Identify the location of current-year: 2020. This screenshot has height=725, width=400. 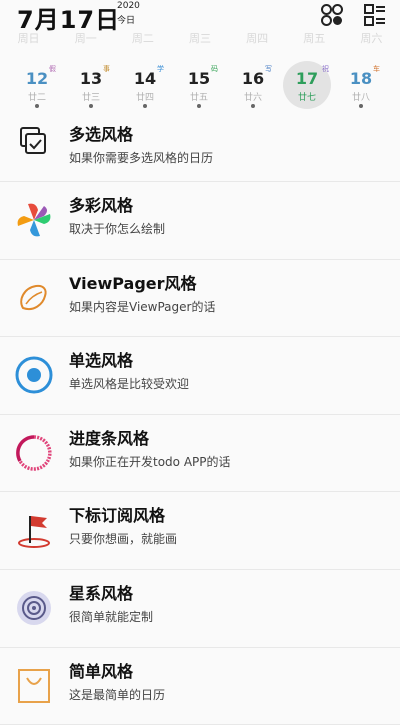
(128, 6).